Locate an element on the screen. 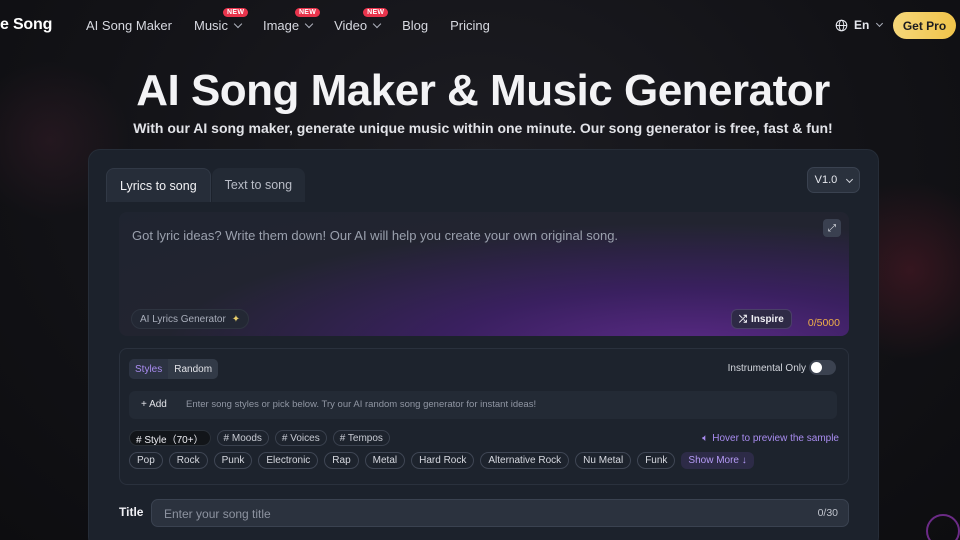 This screenshot has height=540, width=960. style-chip: Metal is located at coordinates (385, 460).